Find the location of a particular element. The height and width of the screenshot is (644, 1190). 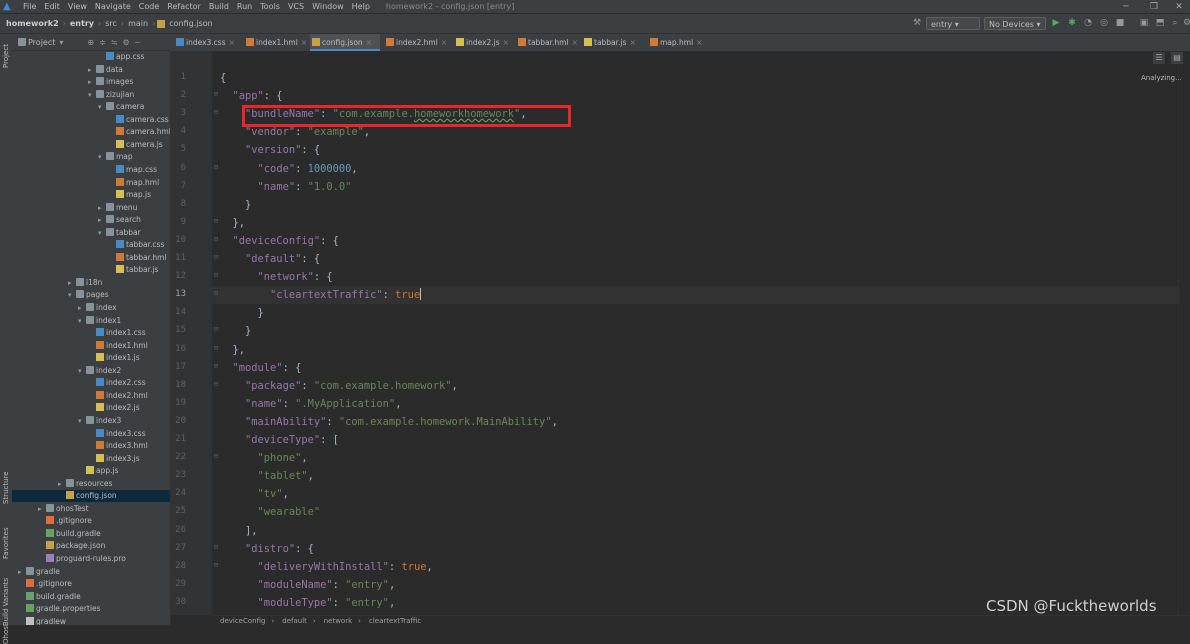

tree-item: gradlew is located at coordinates (42, 620).